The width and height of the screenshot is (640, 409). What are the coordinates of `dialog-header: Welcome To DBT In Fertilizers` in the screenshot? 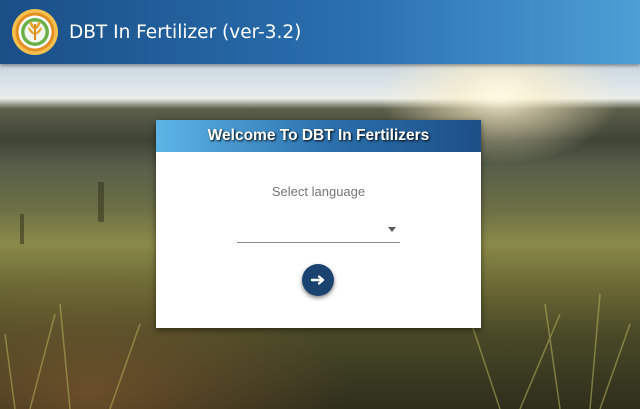 It's located at (318, 136).